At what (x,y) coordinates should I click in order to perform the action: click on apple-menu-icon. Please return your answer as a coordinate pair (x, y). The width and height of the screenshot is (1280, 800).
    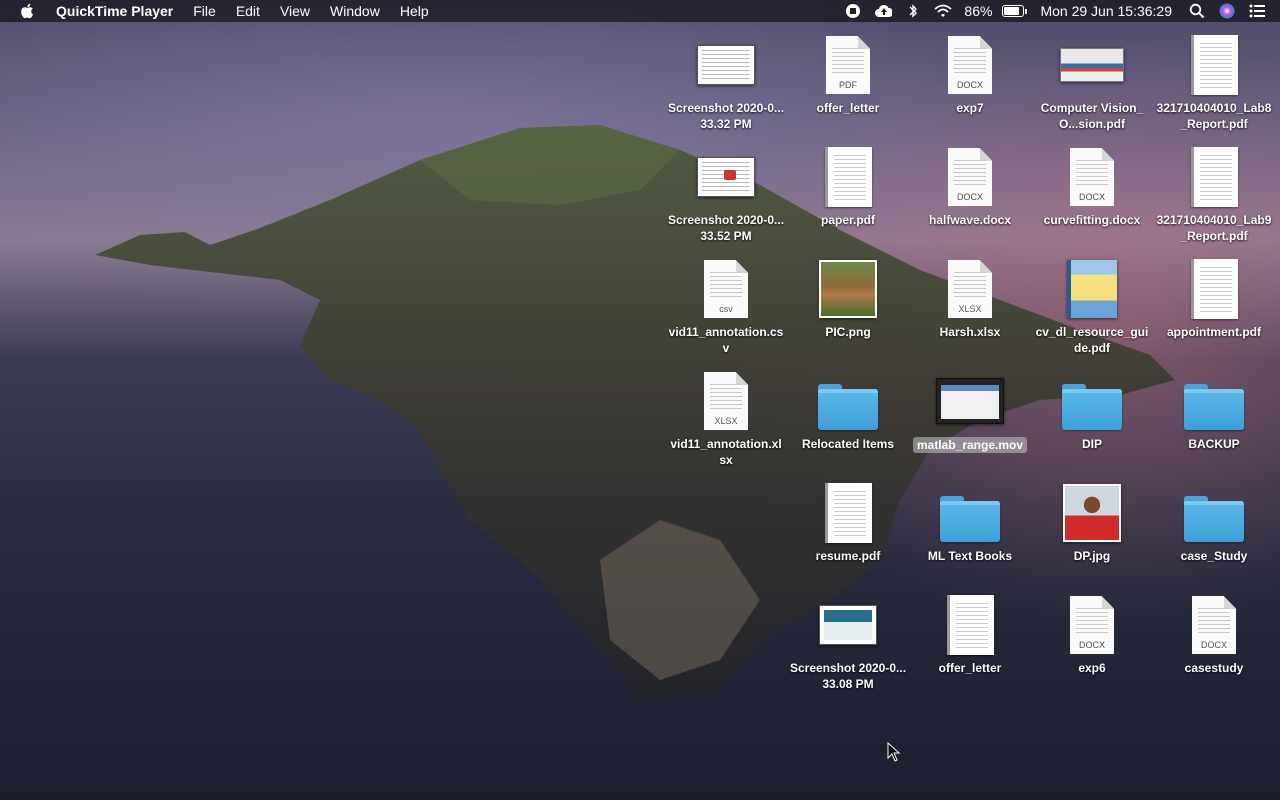
    Looking at the image, I should click on (28, 11).